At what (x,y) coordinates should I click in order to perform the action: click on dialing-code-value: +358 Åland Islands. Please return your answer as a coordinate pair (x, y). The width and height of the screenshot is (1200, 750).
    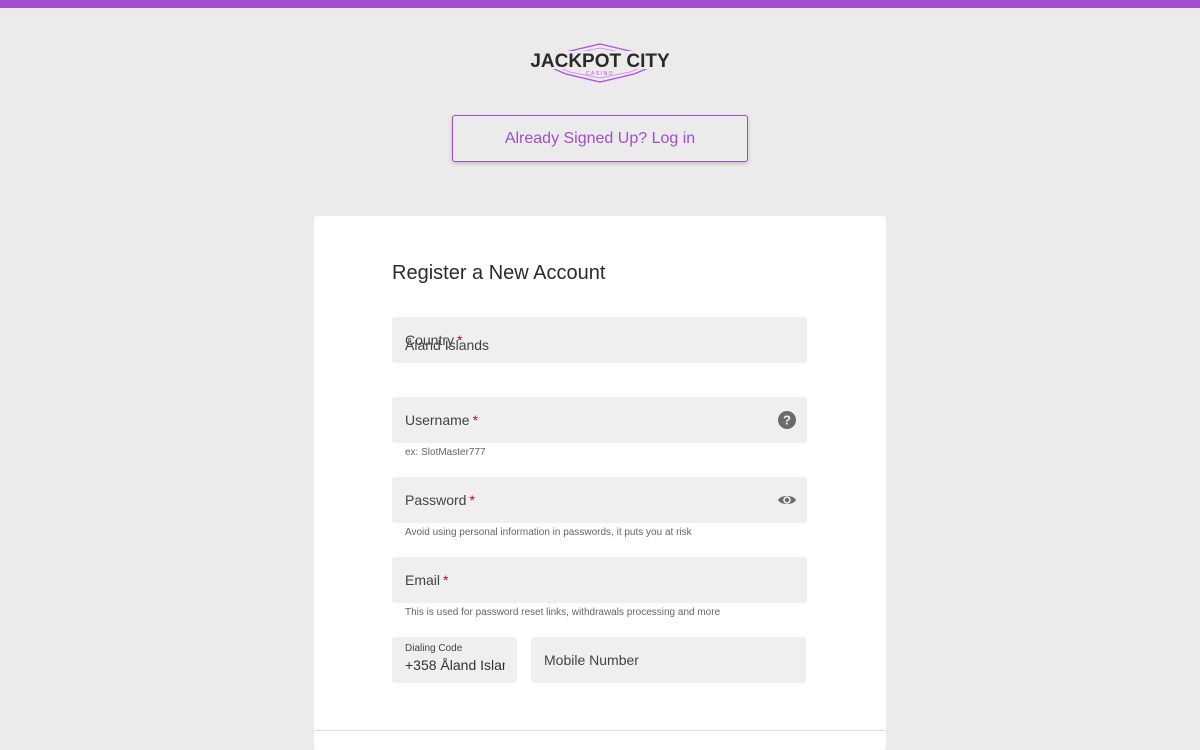
    Looking at the image, I should click on (455, 665).